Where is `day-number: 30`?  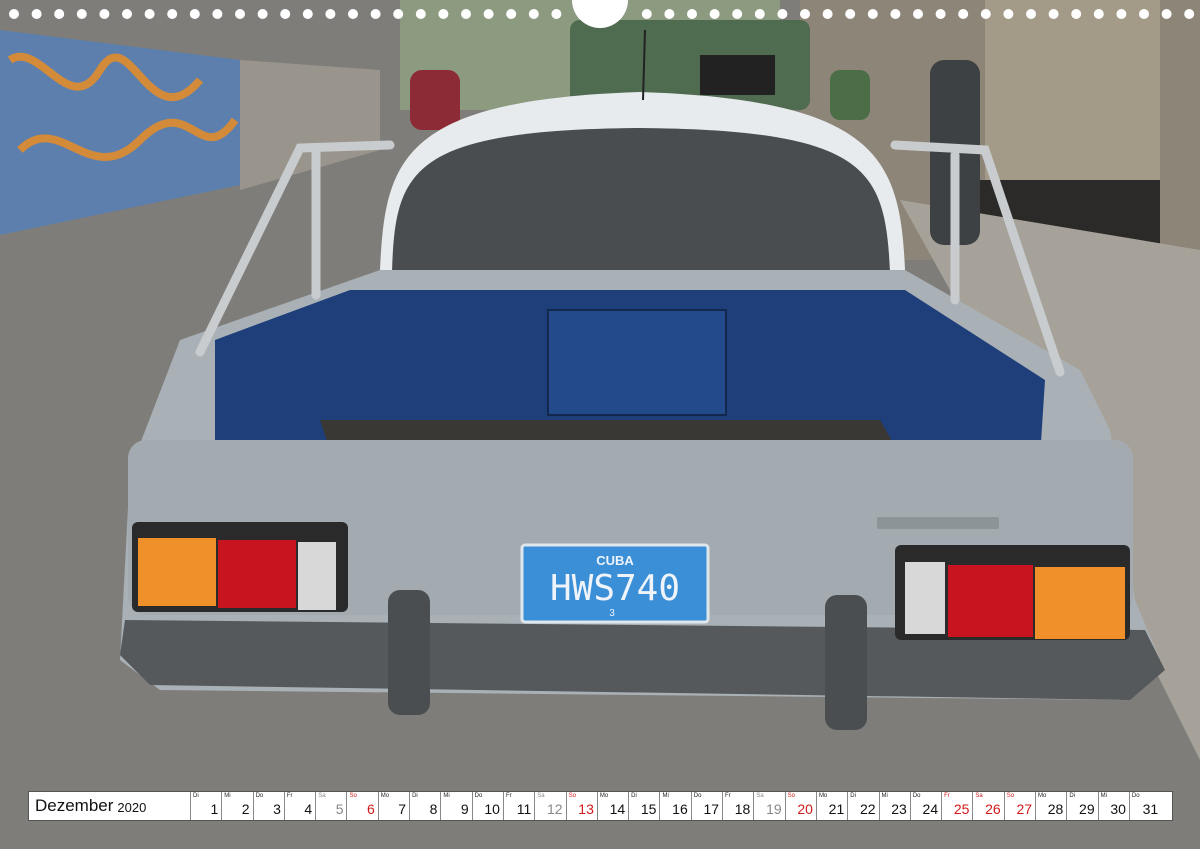
day-number: 30 is located at coordinates (1118, 809).